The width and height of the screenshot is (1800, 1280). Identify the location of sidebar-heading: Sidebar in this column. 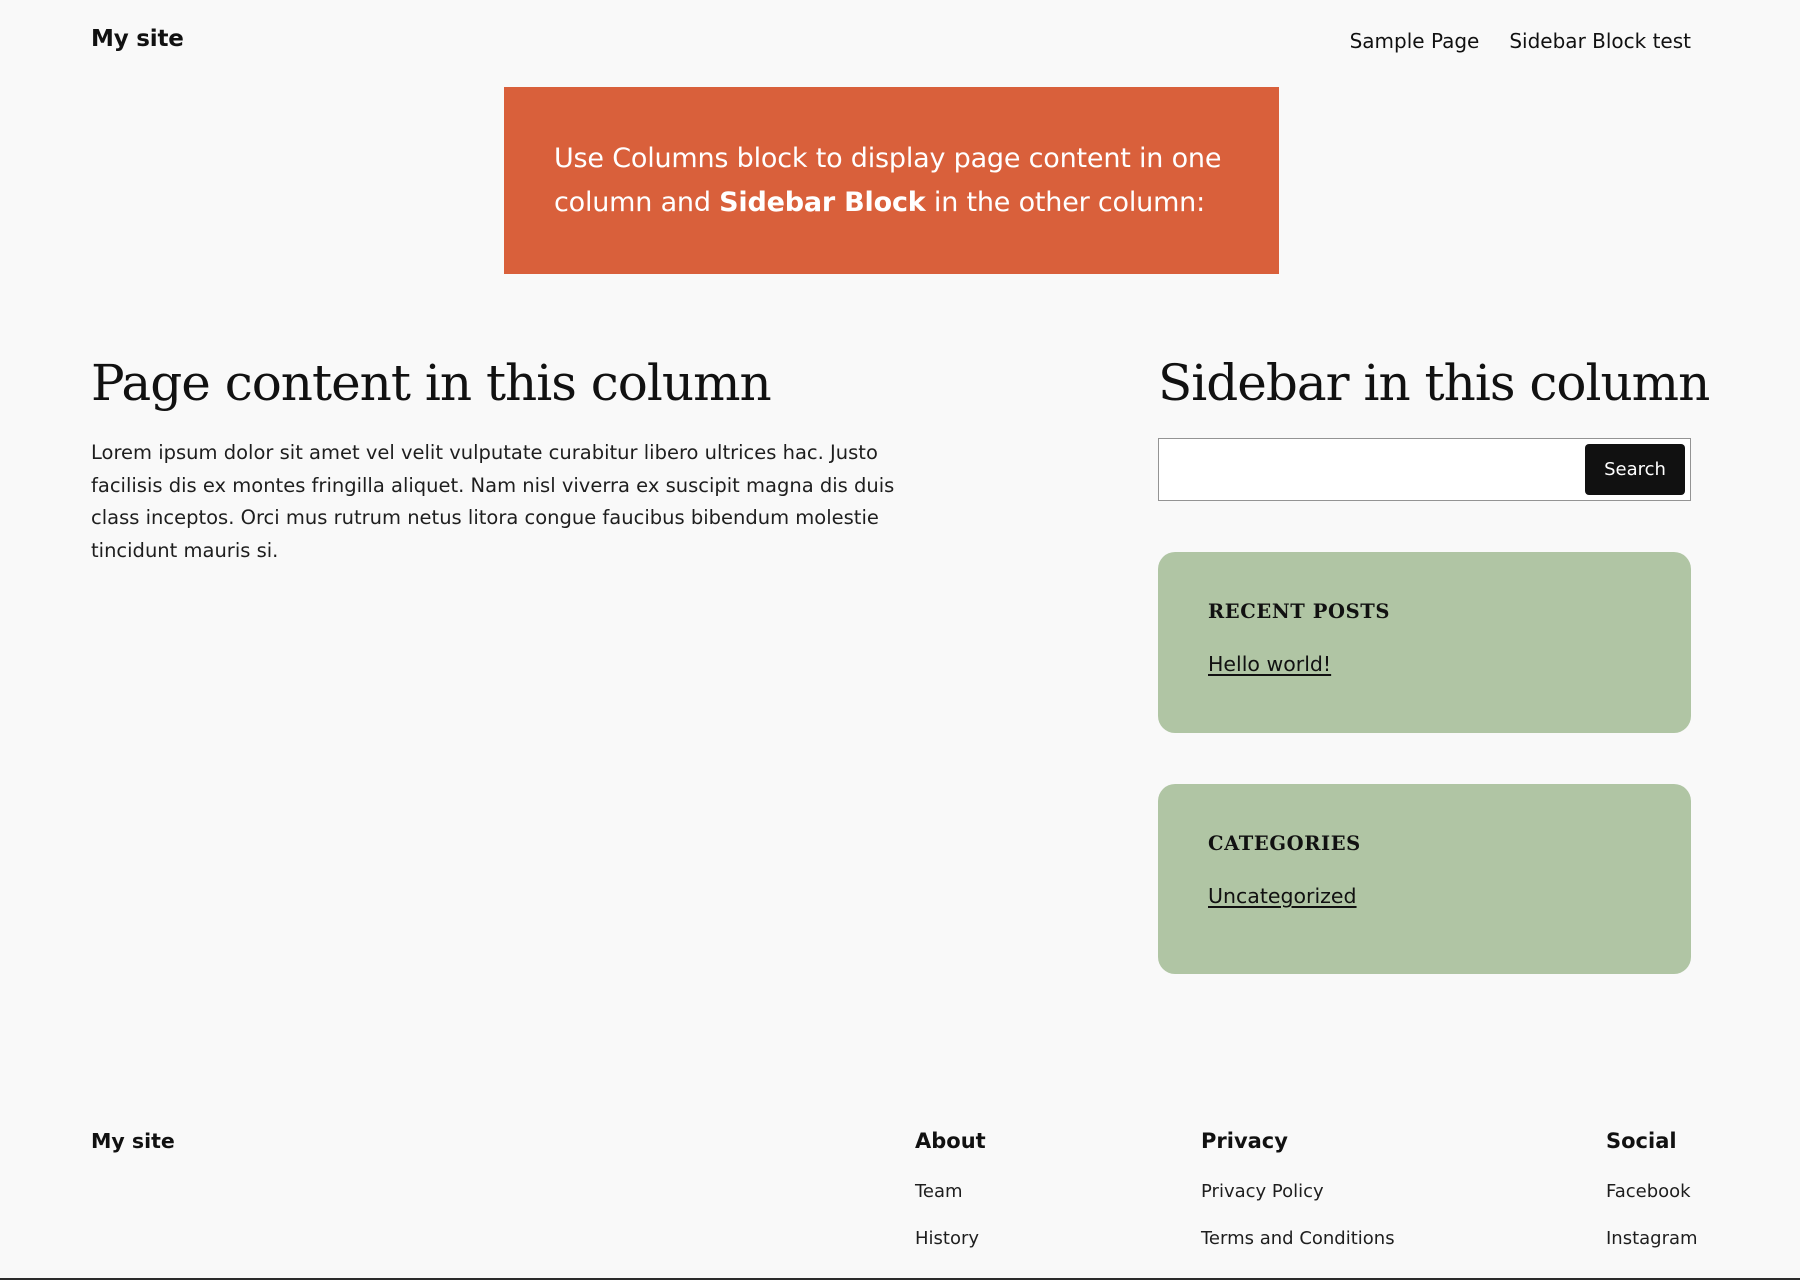
(1434, 383).